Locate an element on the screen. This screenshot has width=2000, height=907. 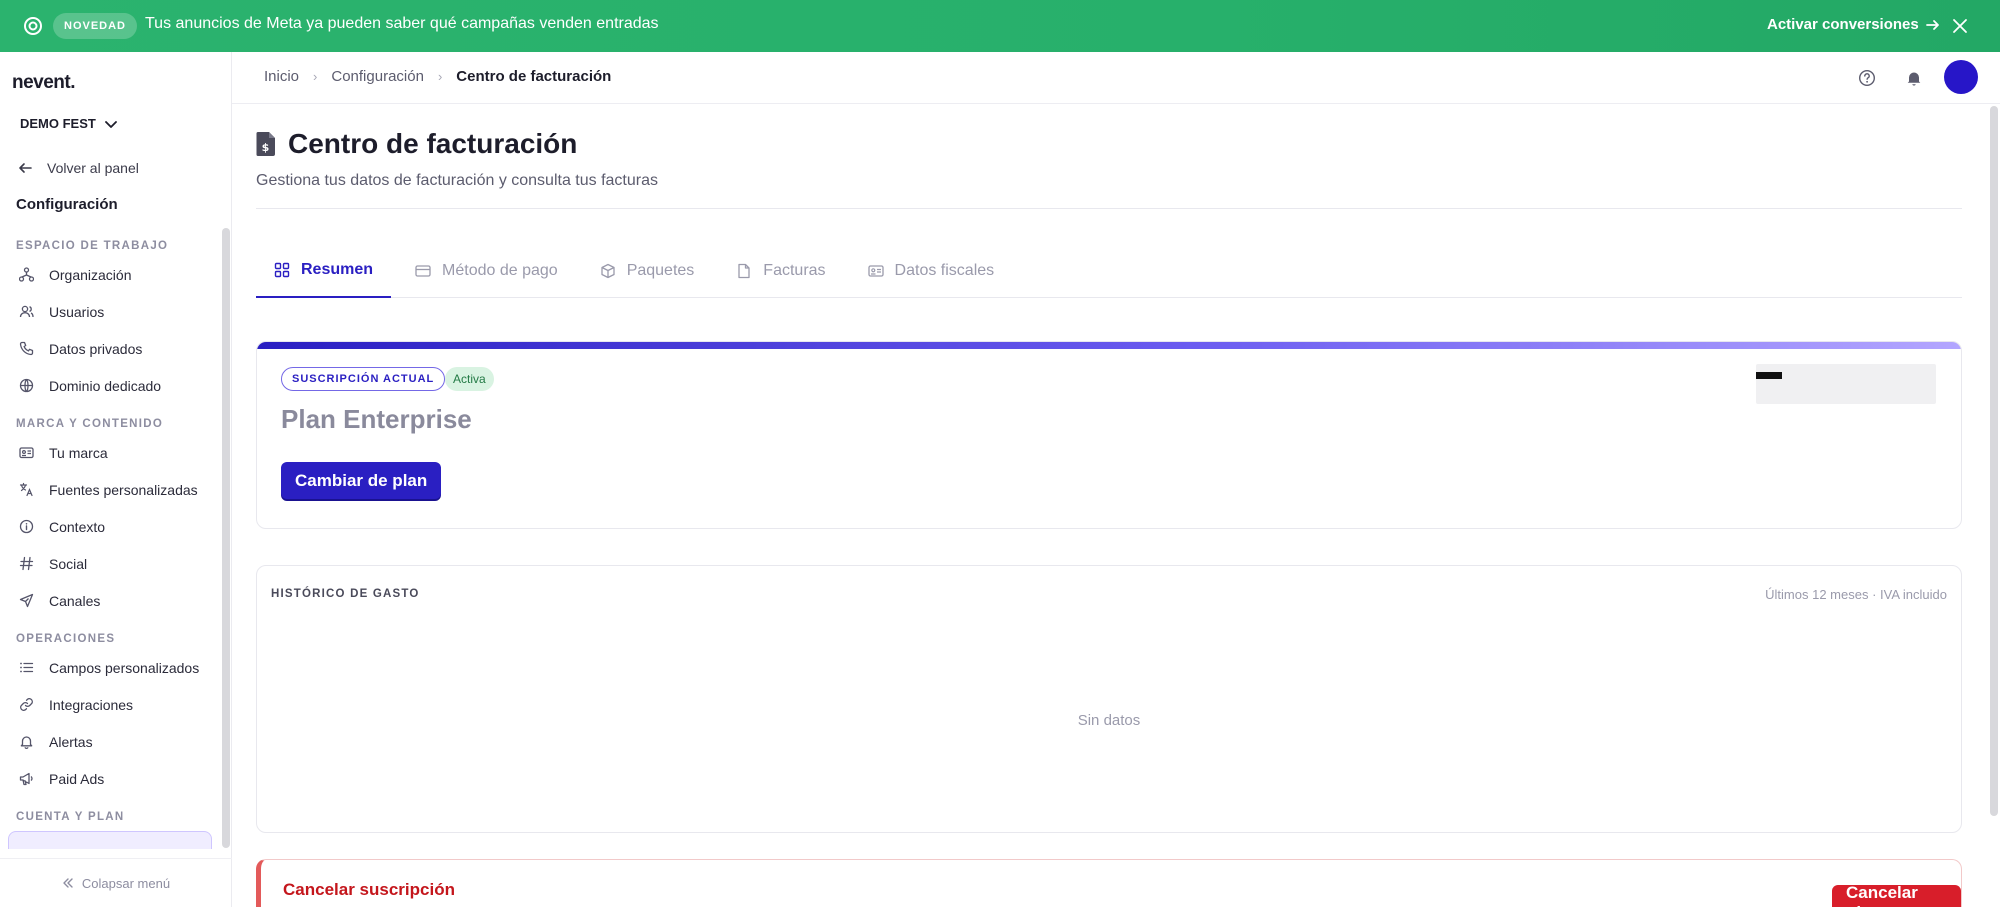
main-scrollbar is located at coordinates (1994, 461).